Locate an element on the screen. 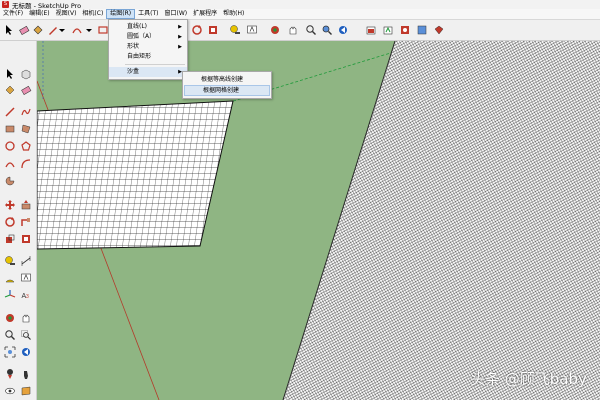 Image resolution: width=600 pixels, height=400 pixels. draw-menu-item-3: 自由矩形 is located at coordinates (148, 57).